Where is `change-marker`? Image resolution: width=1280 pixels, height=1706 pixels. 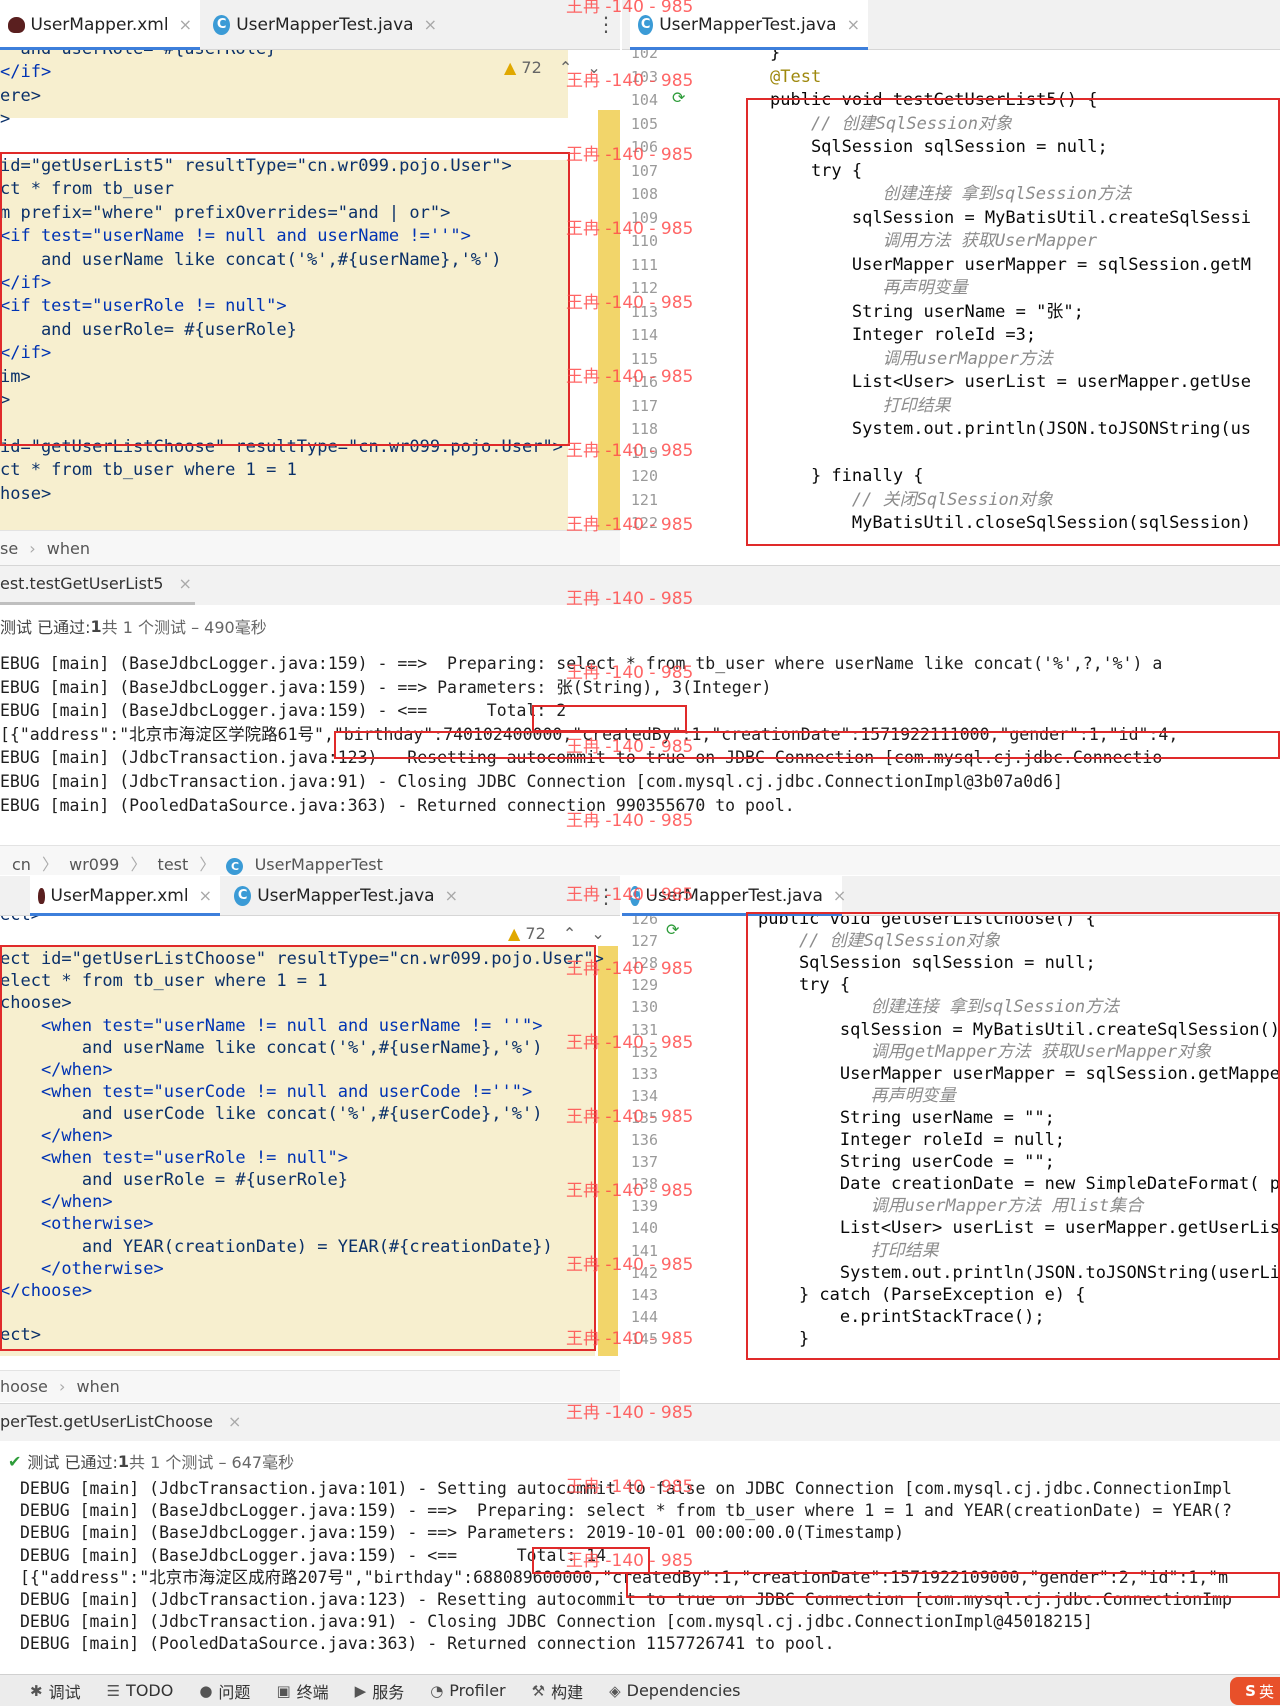 change-marker is located at coordinates (608, 1151).